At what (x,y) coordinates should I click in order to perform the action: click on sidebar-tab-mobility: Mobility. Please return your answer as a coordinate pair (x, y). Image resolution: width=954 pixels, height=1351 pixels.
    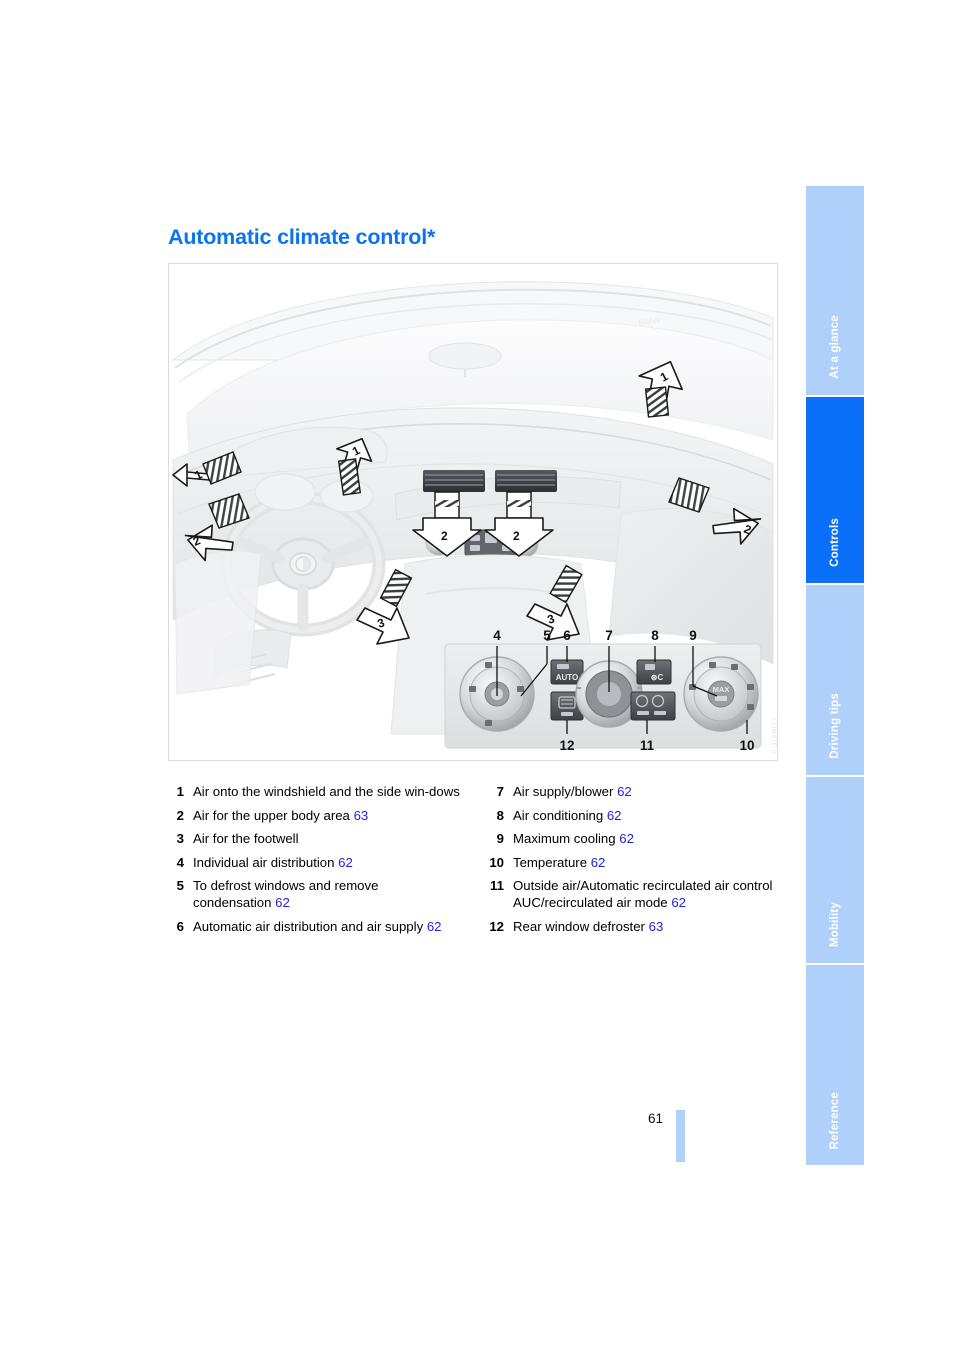
    Looking at the image, I should click on (835, 870).